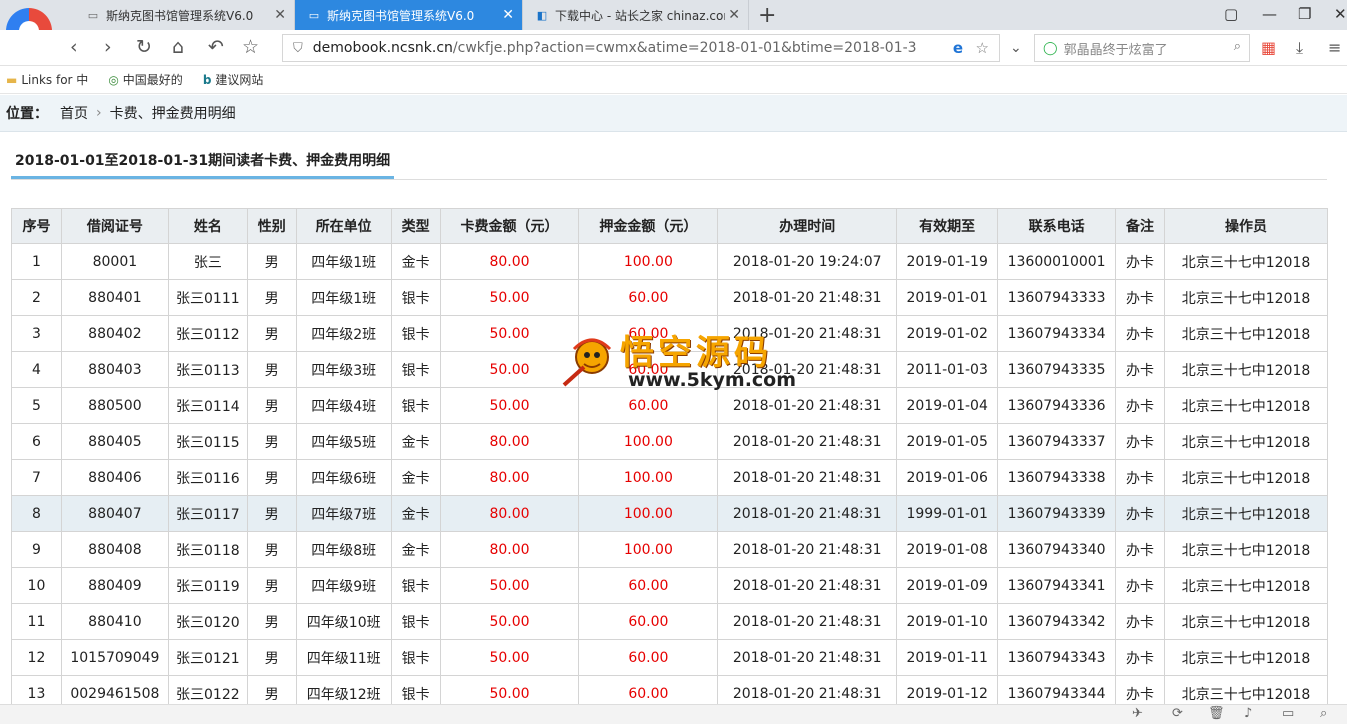  What do you see at coordinates (415, 226) in the screenshot?
I see `column-header: 类型` at bounding box center [415, 226].